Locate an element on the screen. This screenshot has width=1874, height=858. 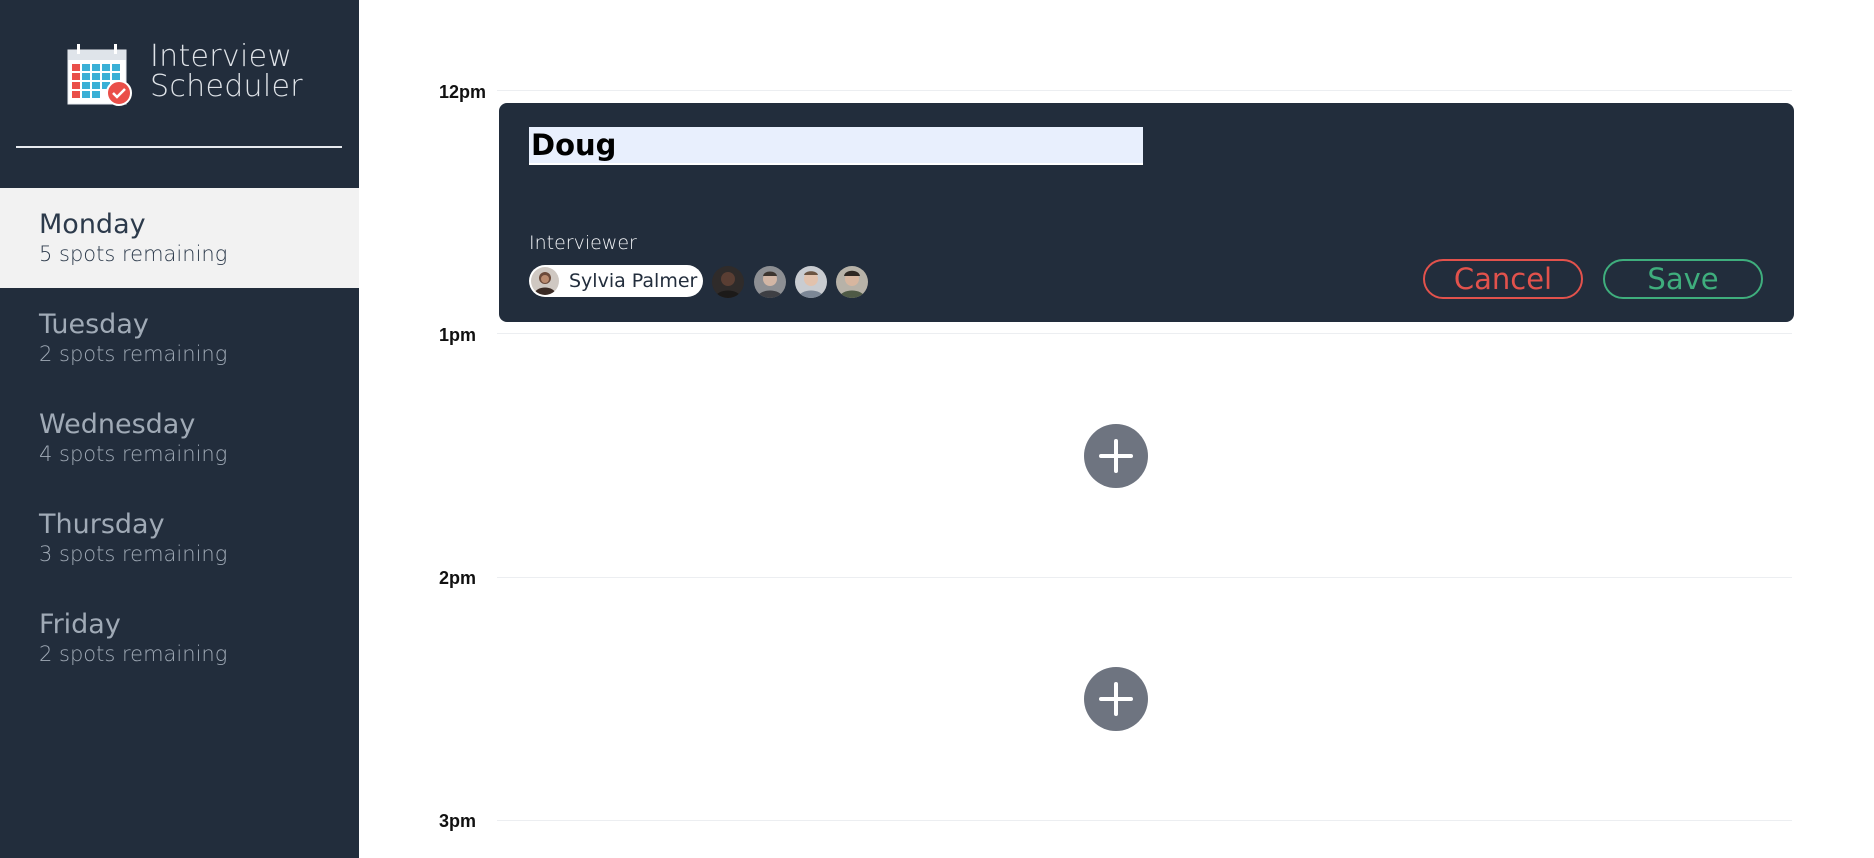
time-label-12pm: 12pm is located at coordinates (463, 92).